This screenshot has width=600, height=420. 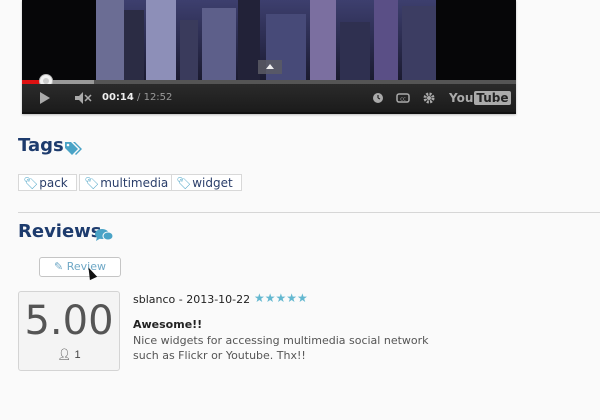 I want to click on svg-text: cc, so click(x=403, y=100).